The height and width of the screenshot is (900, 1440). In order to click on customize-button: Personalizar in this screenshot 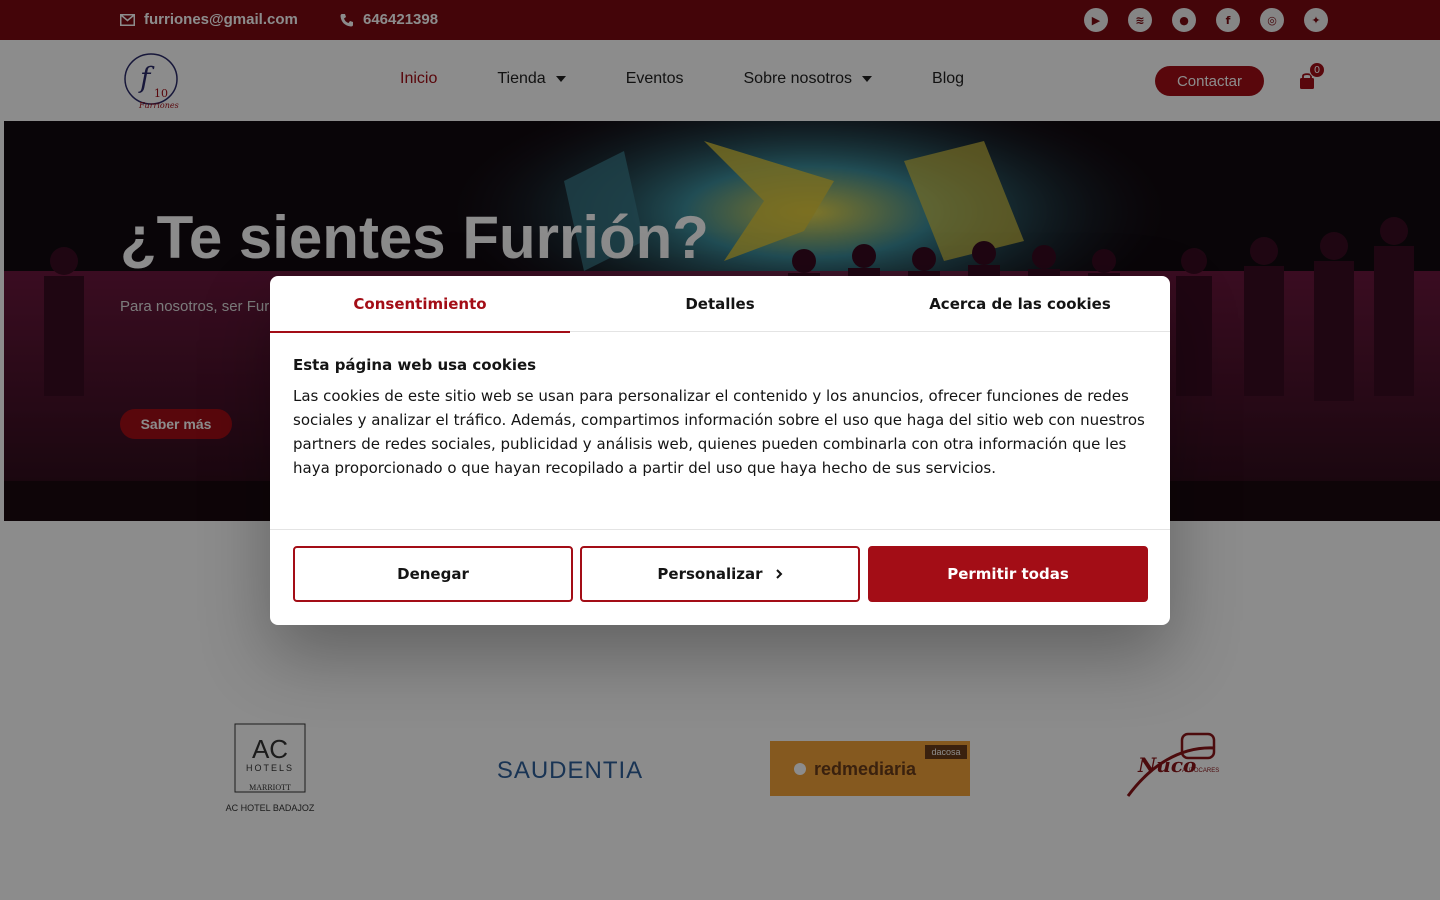, I will do `click(720, 574)`.